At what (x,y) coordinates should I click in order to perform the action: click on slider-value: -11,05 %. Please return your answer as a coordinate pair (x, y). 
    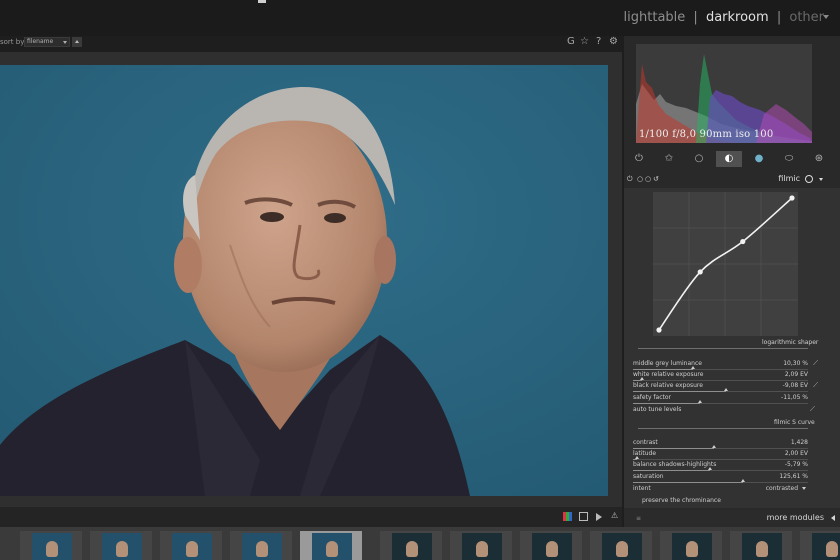
    Looking at the image, I should click on (794, 397).